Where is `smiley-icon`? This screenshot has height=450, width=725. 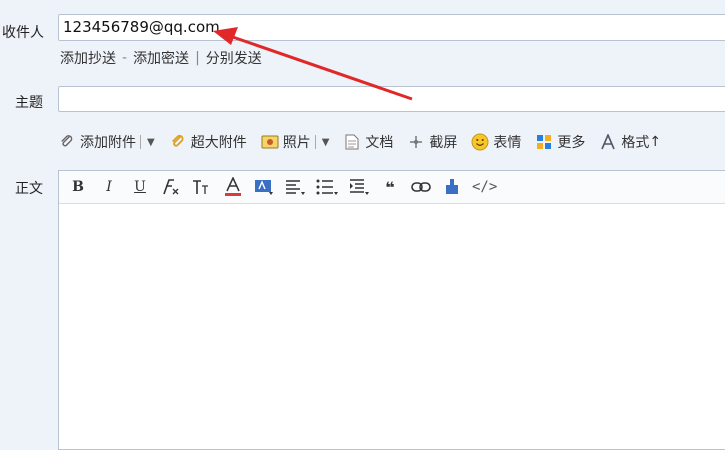
smiley-icon is located at coordinates (480, 142).